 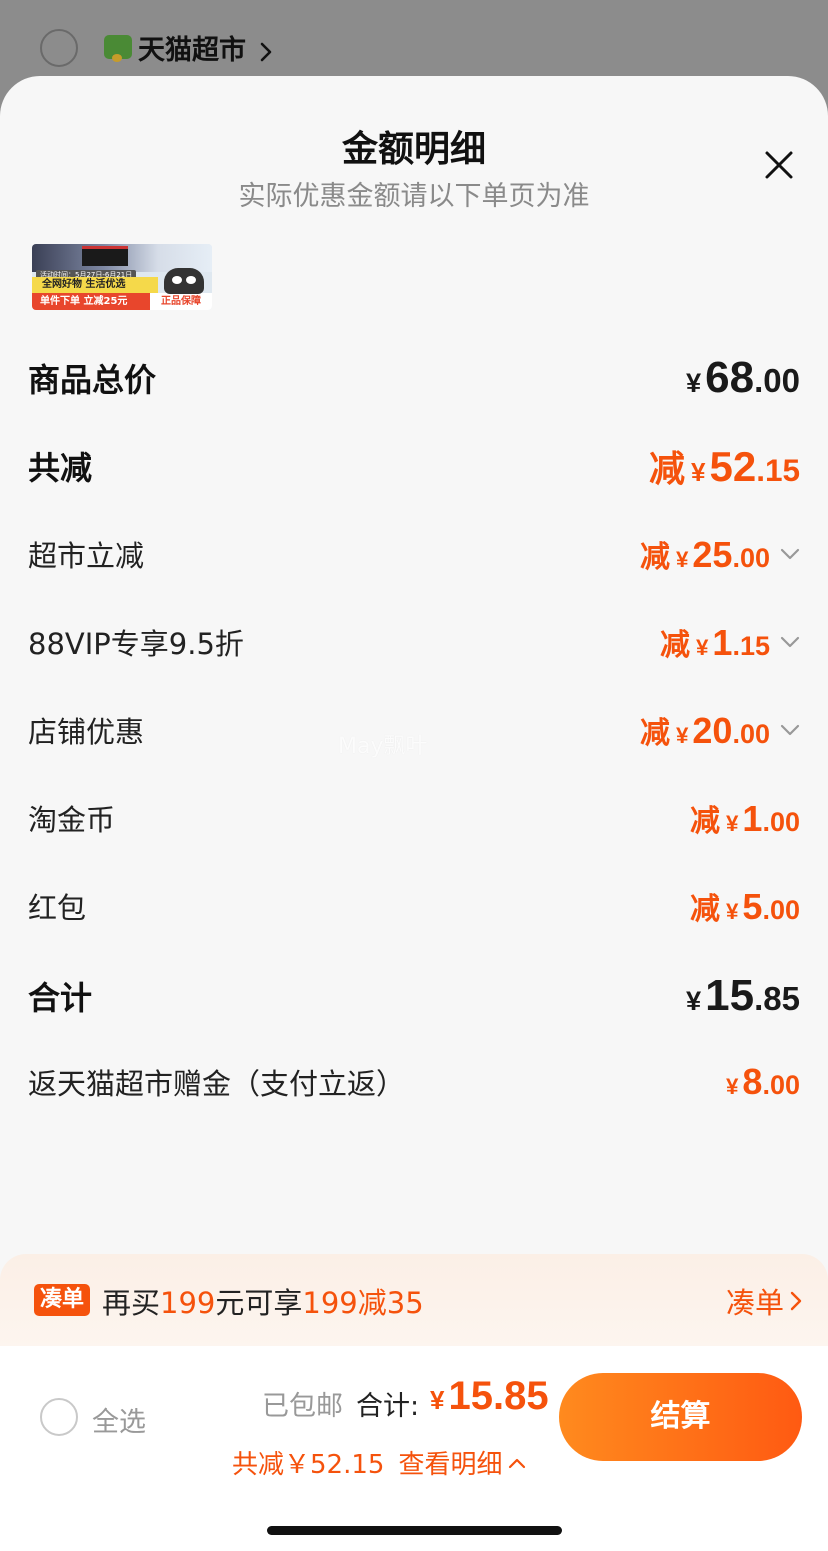 What do you see at coordinates (517, 1463) in the screenshot?
I see `chevron-up-icon` at bounding box center [517, 1463].